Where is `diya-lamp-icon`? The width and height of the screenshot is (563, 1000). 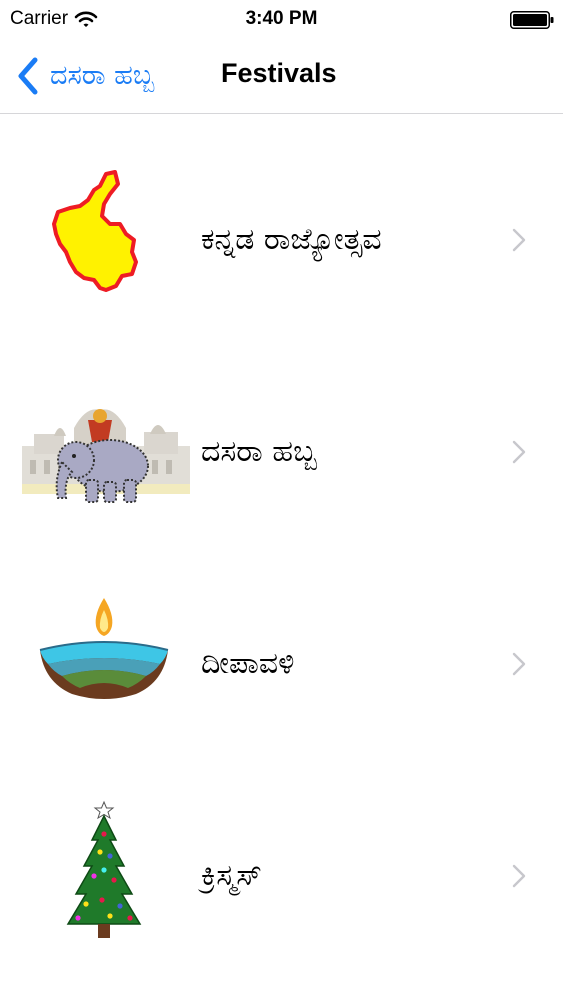 diya-lamp-icon is located at coordinates (104, 648).